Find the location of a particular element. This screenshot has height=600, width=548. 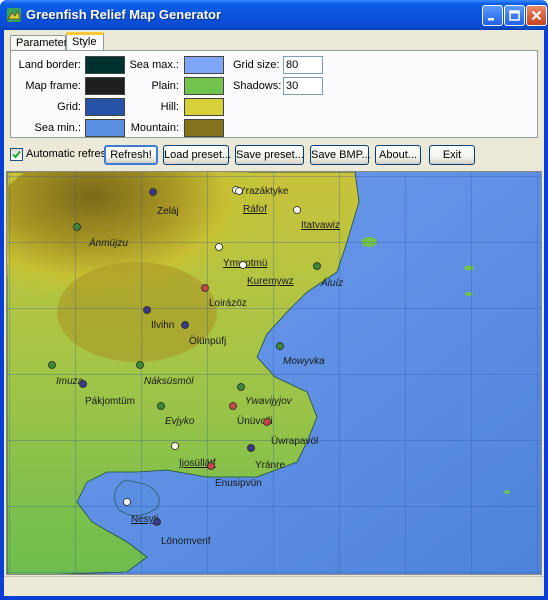

place-label: Yránre is located at coordinates (270, 465).